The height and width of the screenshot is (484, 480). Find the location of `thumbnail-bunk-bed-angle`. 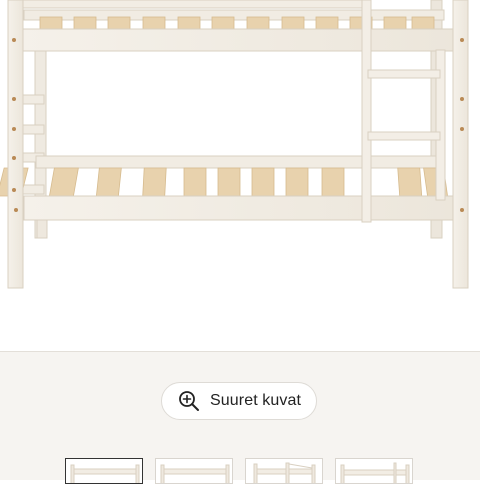

thumbnail-bunk-bed-angle is located at coordinates (284, 472).